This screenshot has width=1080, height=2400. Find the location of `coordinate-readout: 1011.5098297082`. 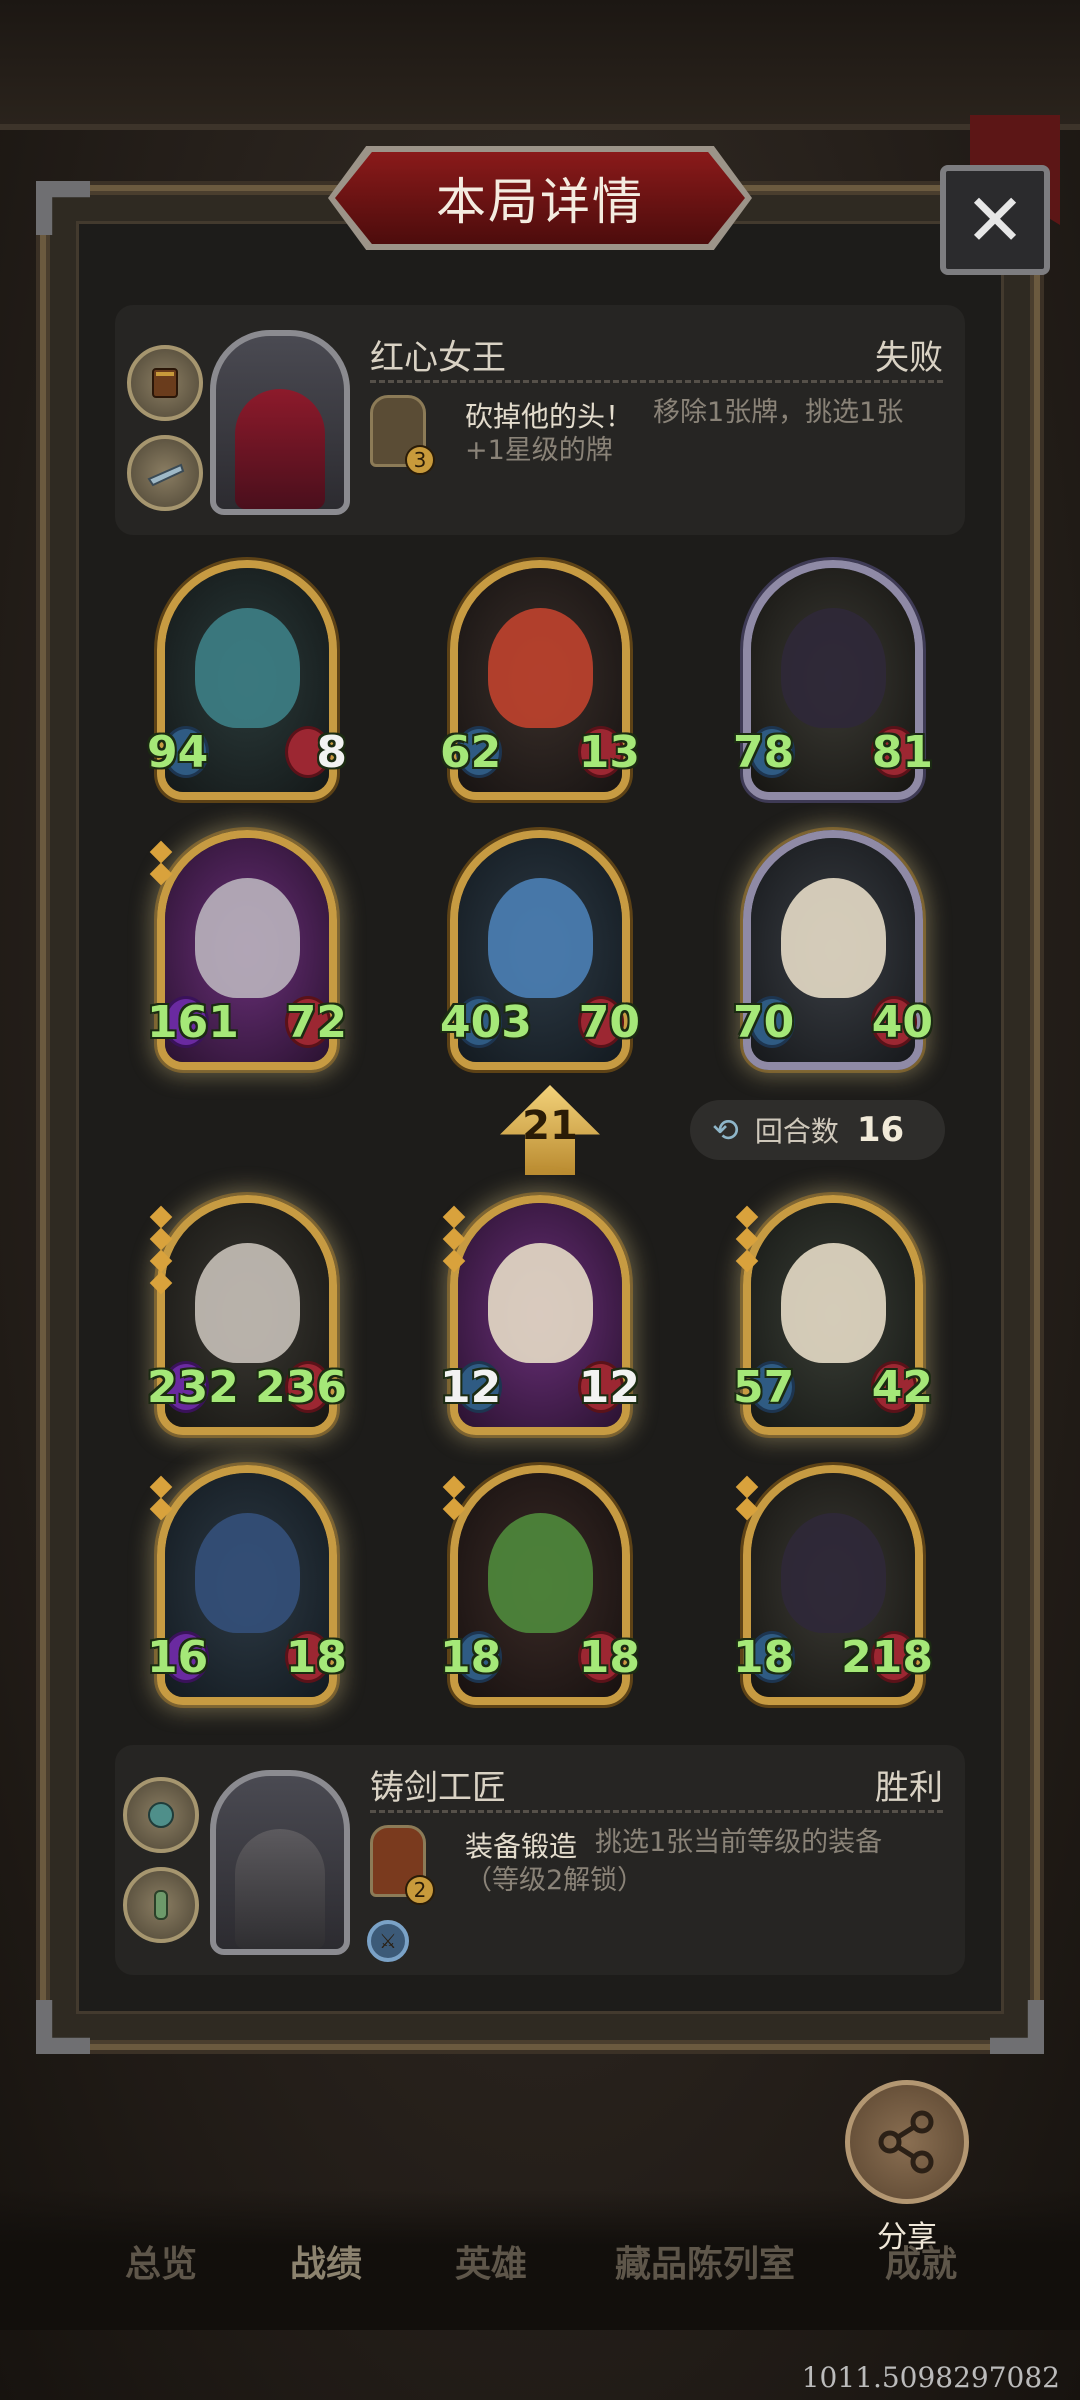

coordinate-readout: 1011.5098297082 is located at coordinates (930, 2377).